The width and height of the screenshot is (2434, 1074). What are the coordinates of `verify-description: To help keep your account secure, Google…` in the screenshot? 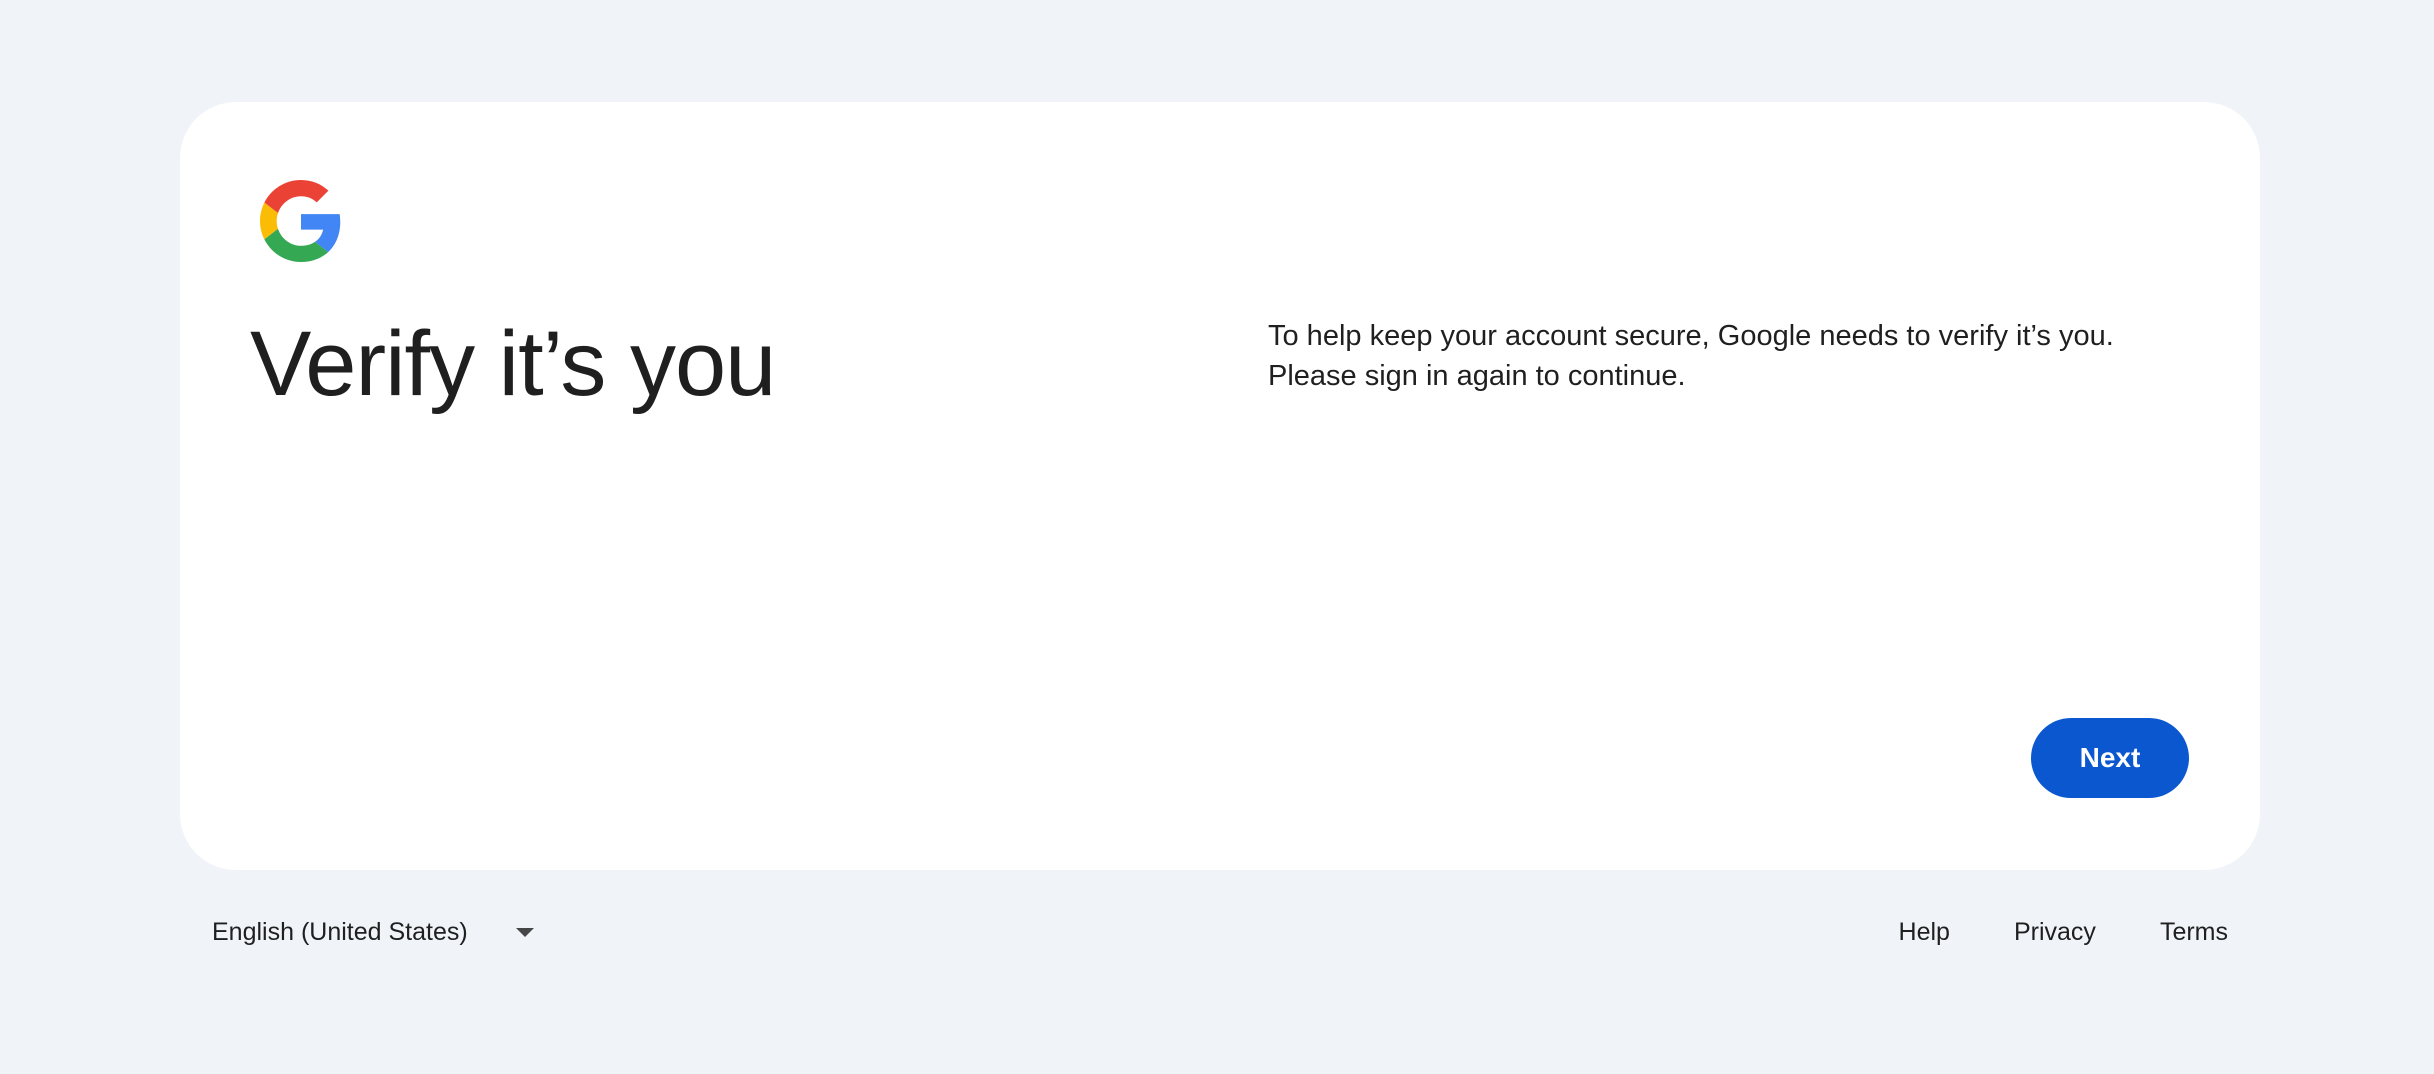 It's located at (1718, 356).